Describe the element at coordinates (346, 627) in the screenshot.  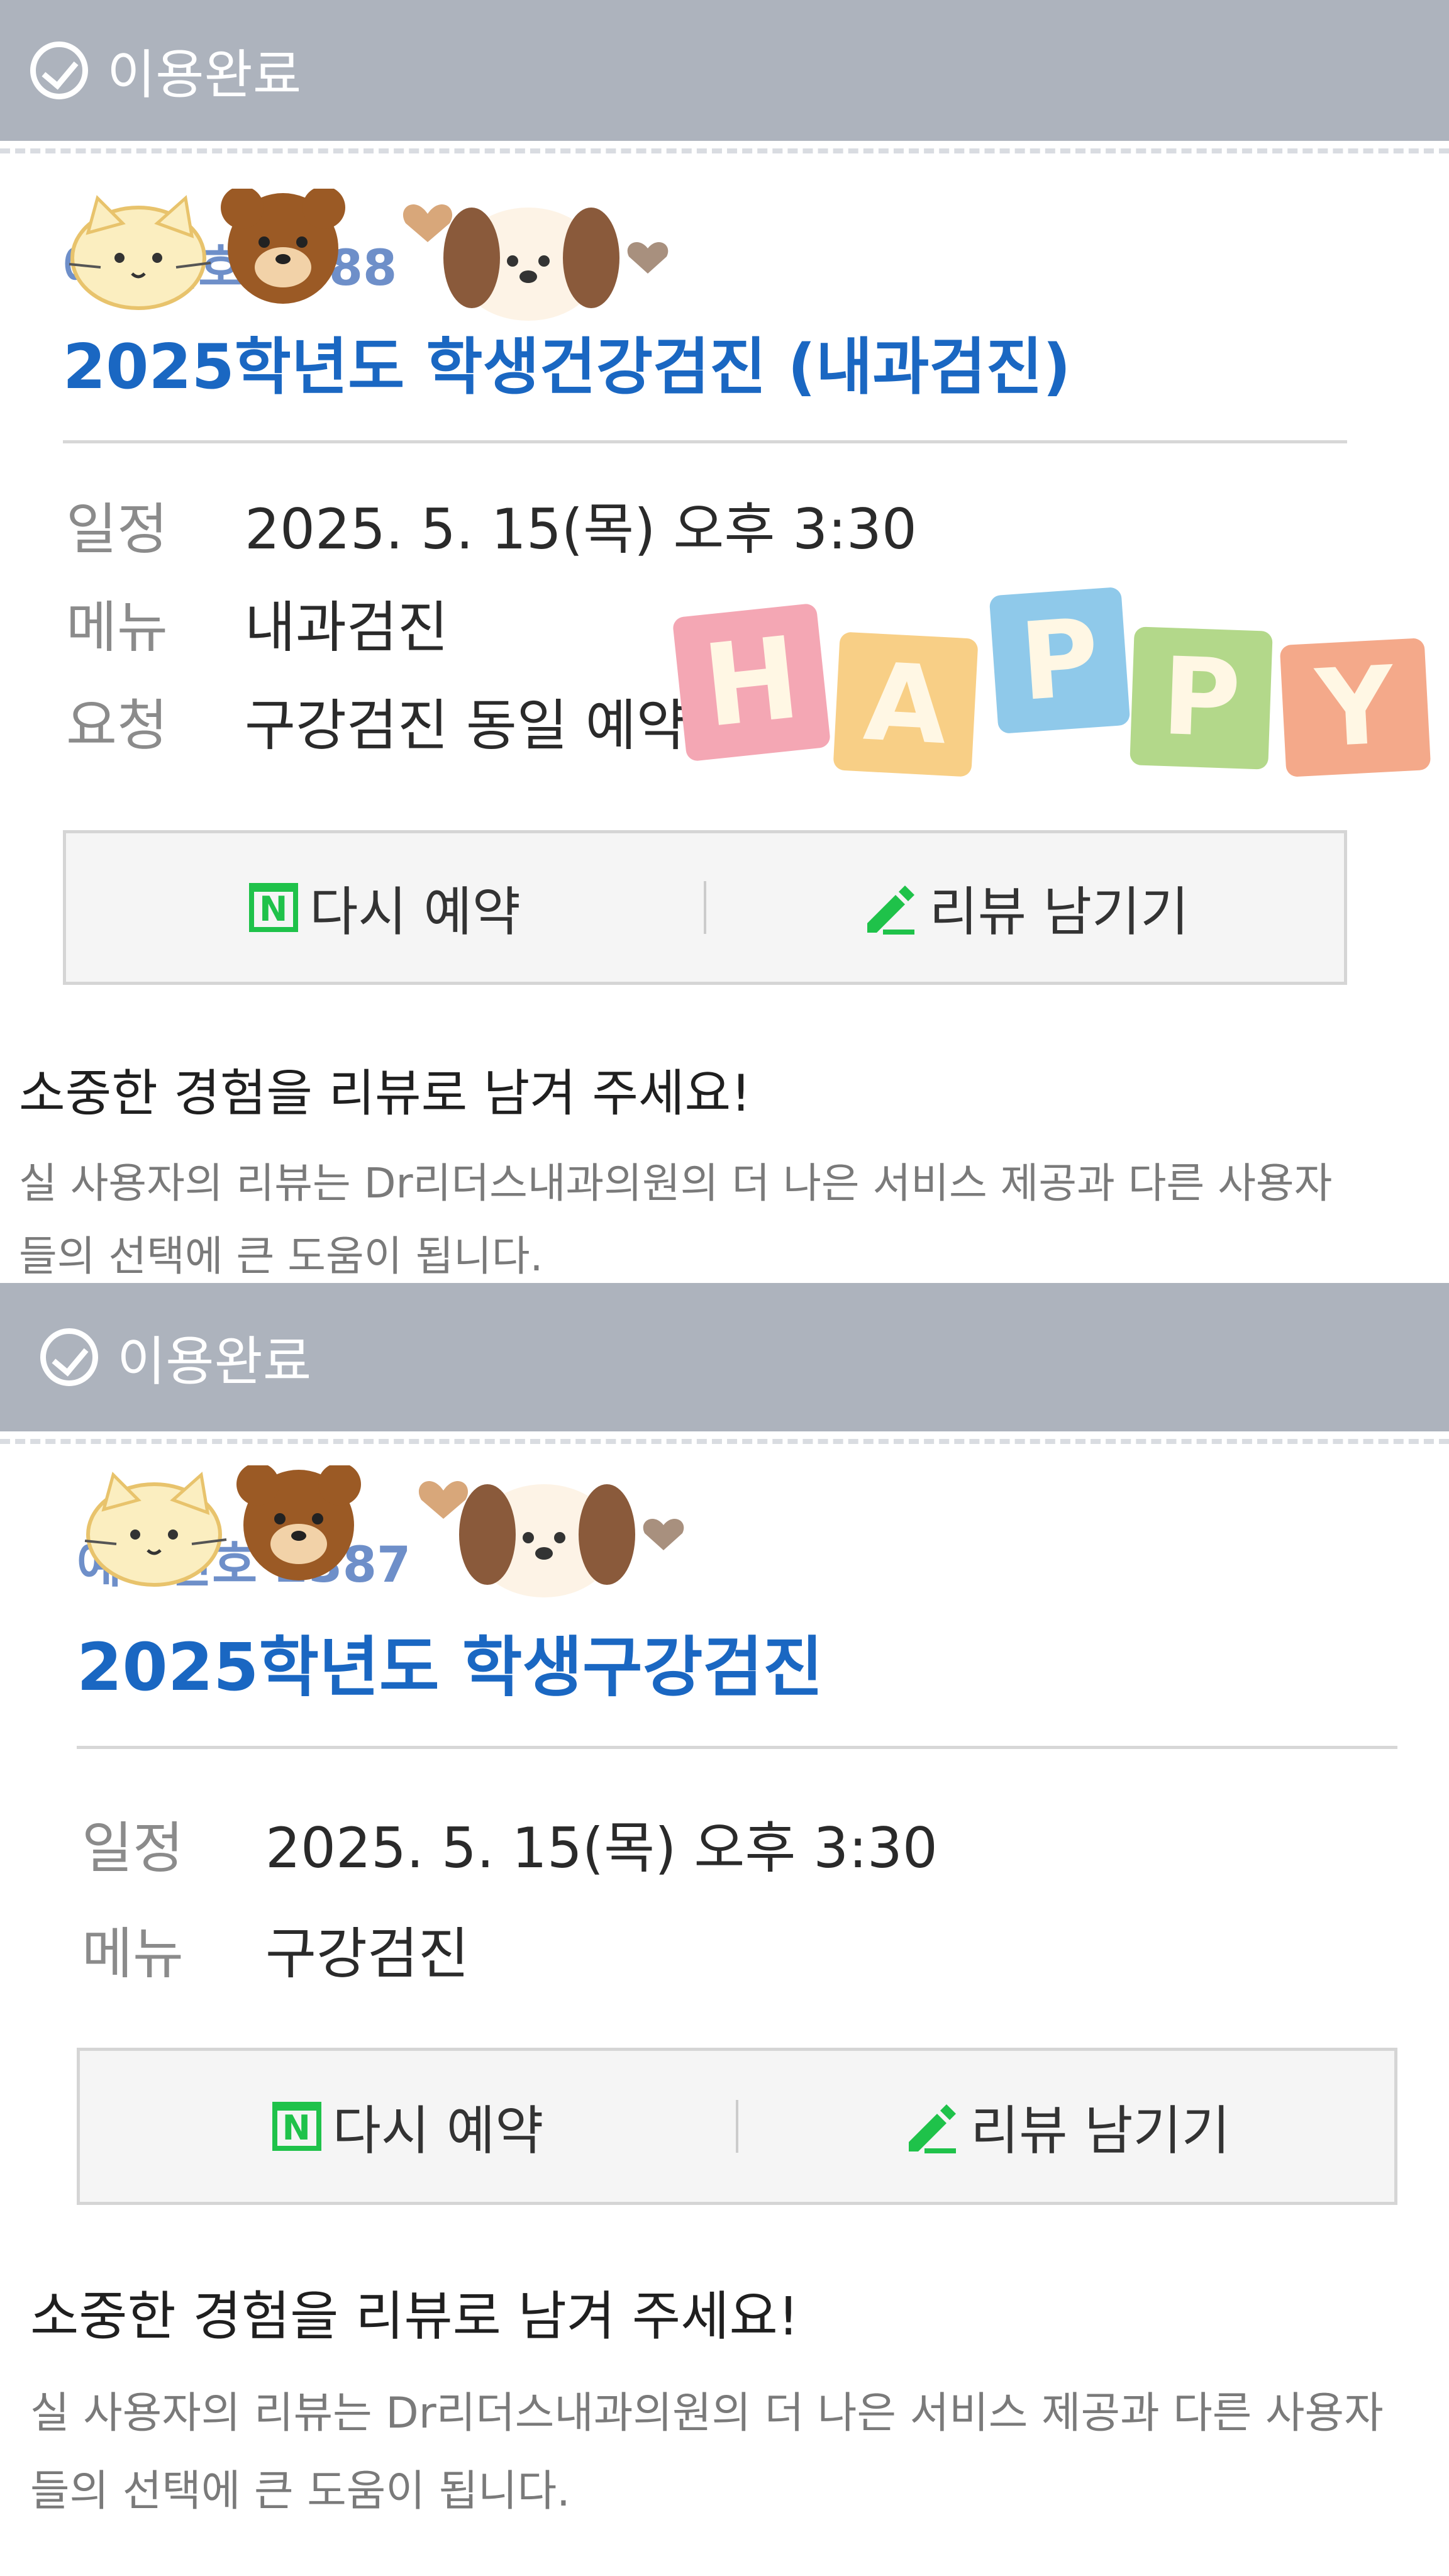
I see `menu-value: 내과검진` at that location.